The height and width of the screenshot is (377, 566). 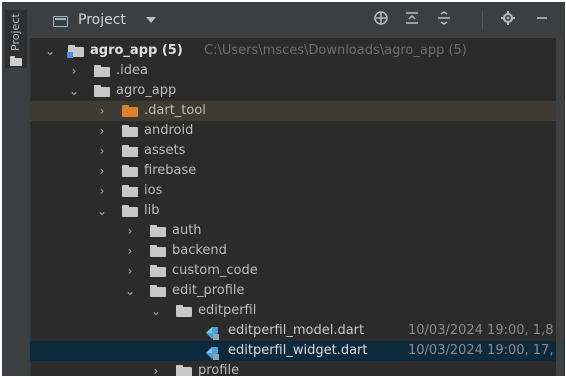 What do you see at coordinates (297, 311) in the screenshot?
I see `tree-row-editperfil: ⌄ editperfil` at bounding box center [297, 311].